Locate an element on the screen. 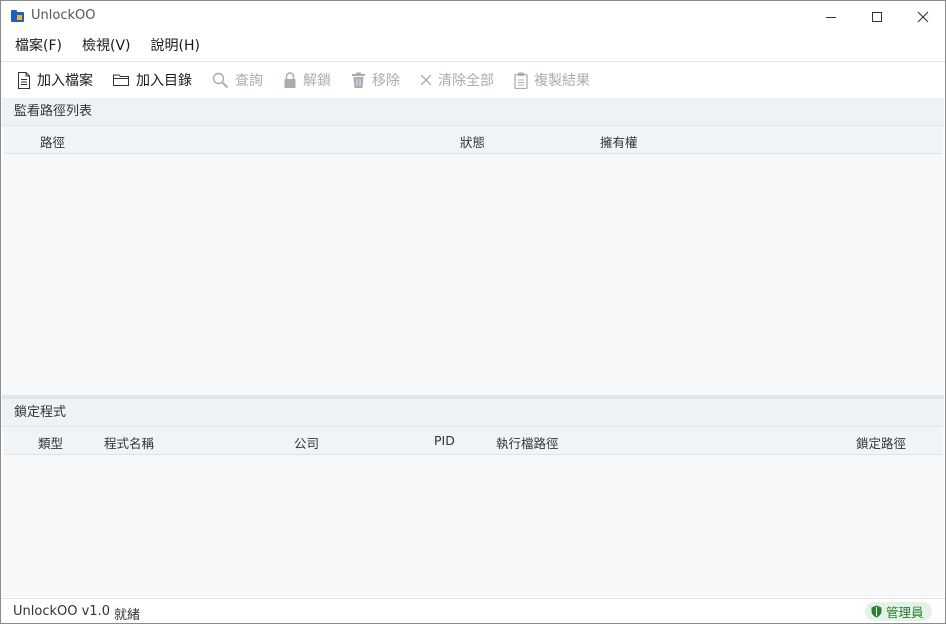 Image resolution: width=946 pixels, height=624 pixels. remove-label: 移除 is located at coordinates (386, 81).